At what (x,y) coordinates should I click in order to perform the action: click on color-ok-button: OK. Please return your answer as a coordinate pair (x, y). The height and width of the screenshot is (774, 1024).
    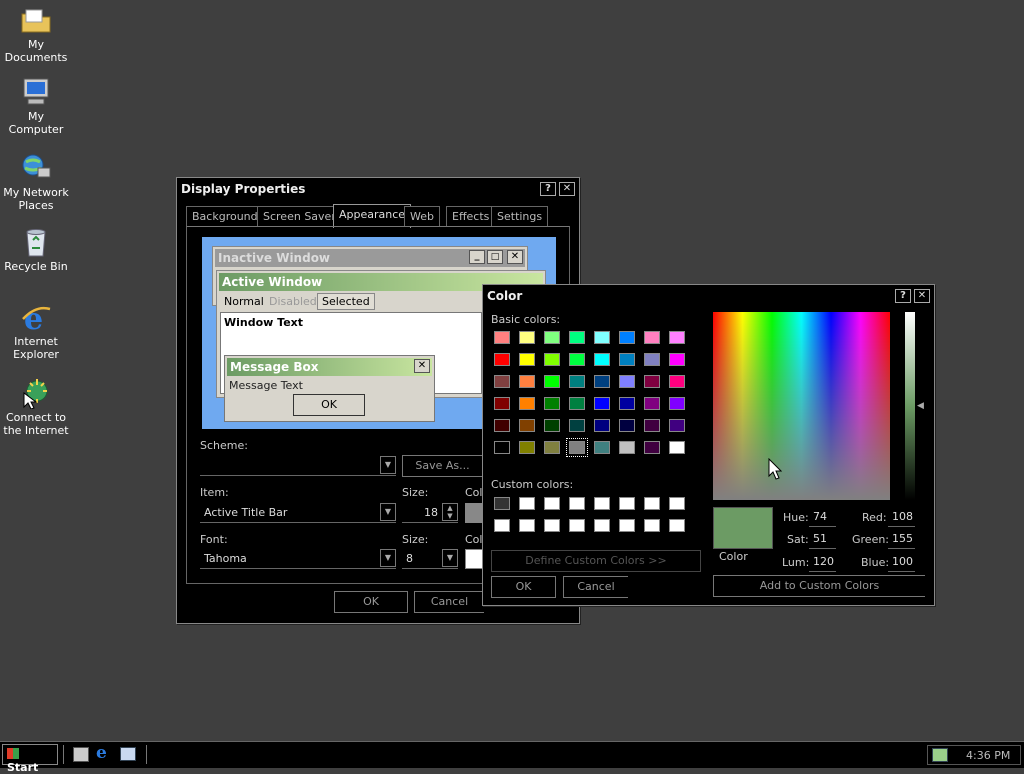
    Looking at the image, I should click on (523, 587).